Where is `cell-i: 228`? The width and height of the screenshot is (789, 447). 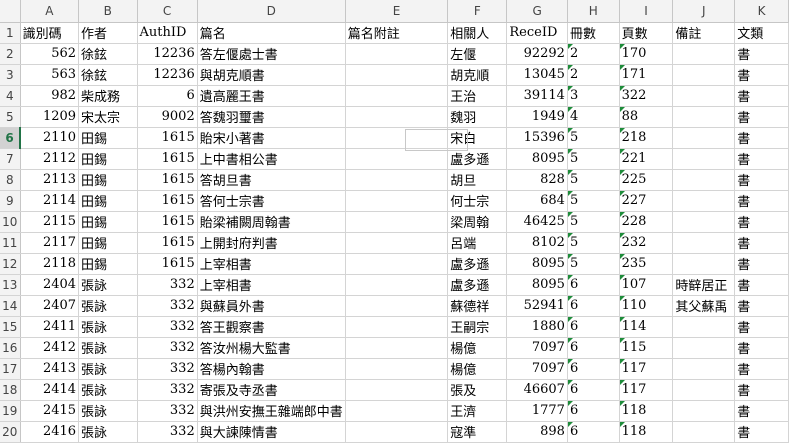 cell-i: 228 is located at coordinates (646, 222).